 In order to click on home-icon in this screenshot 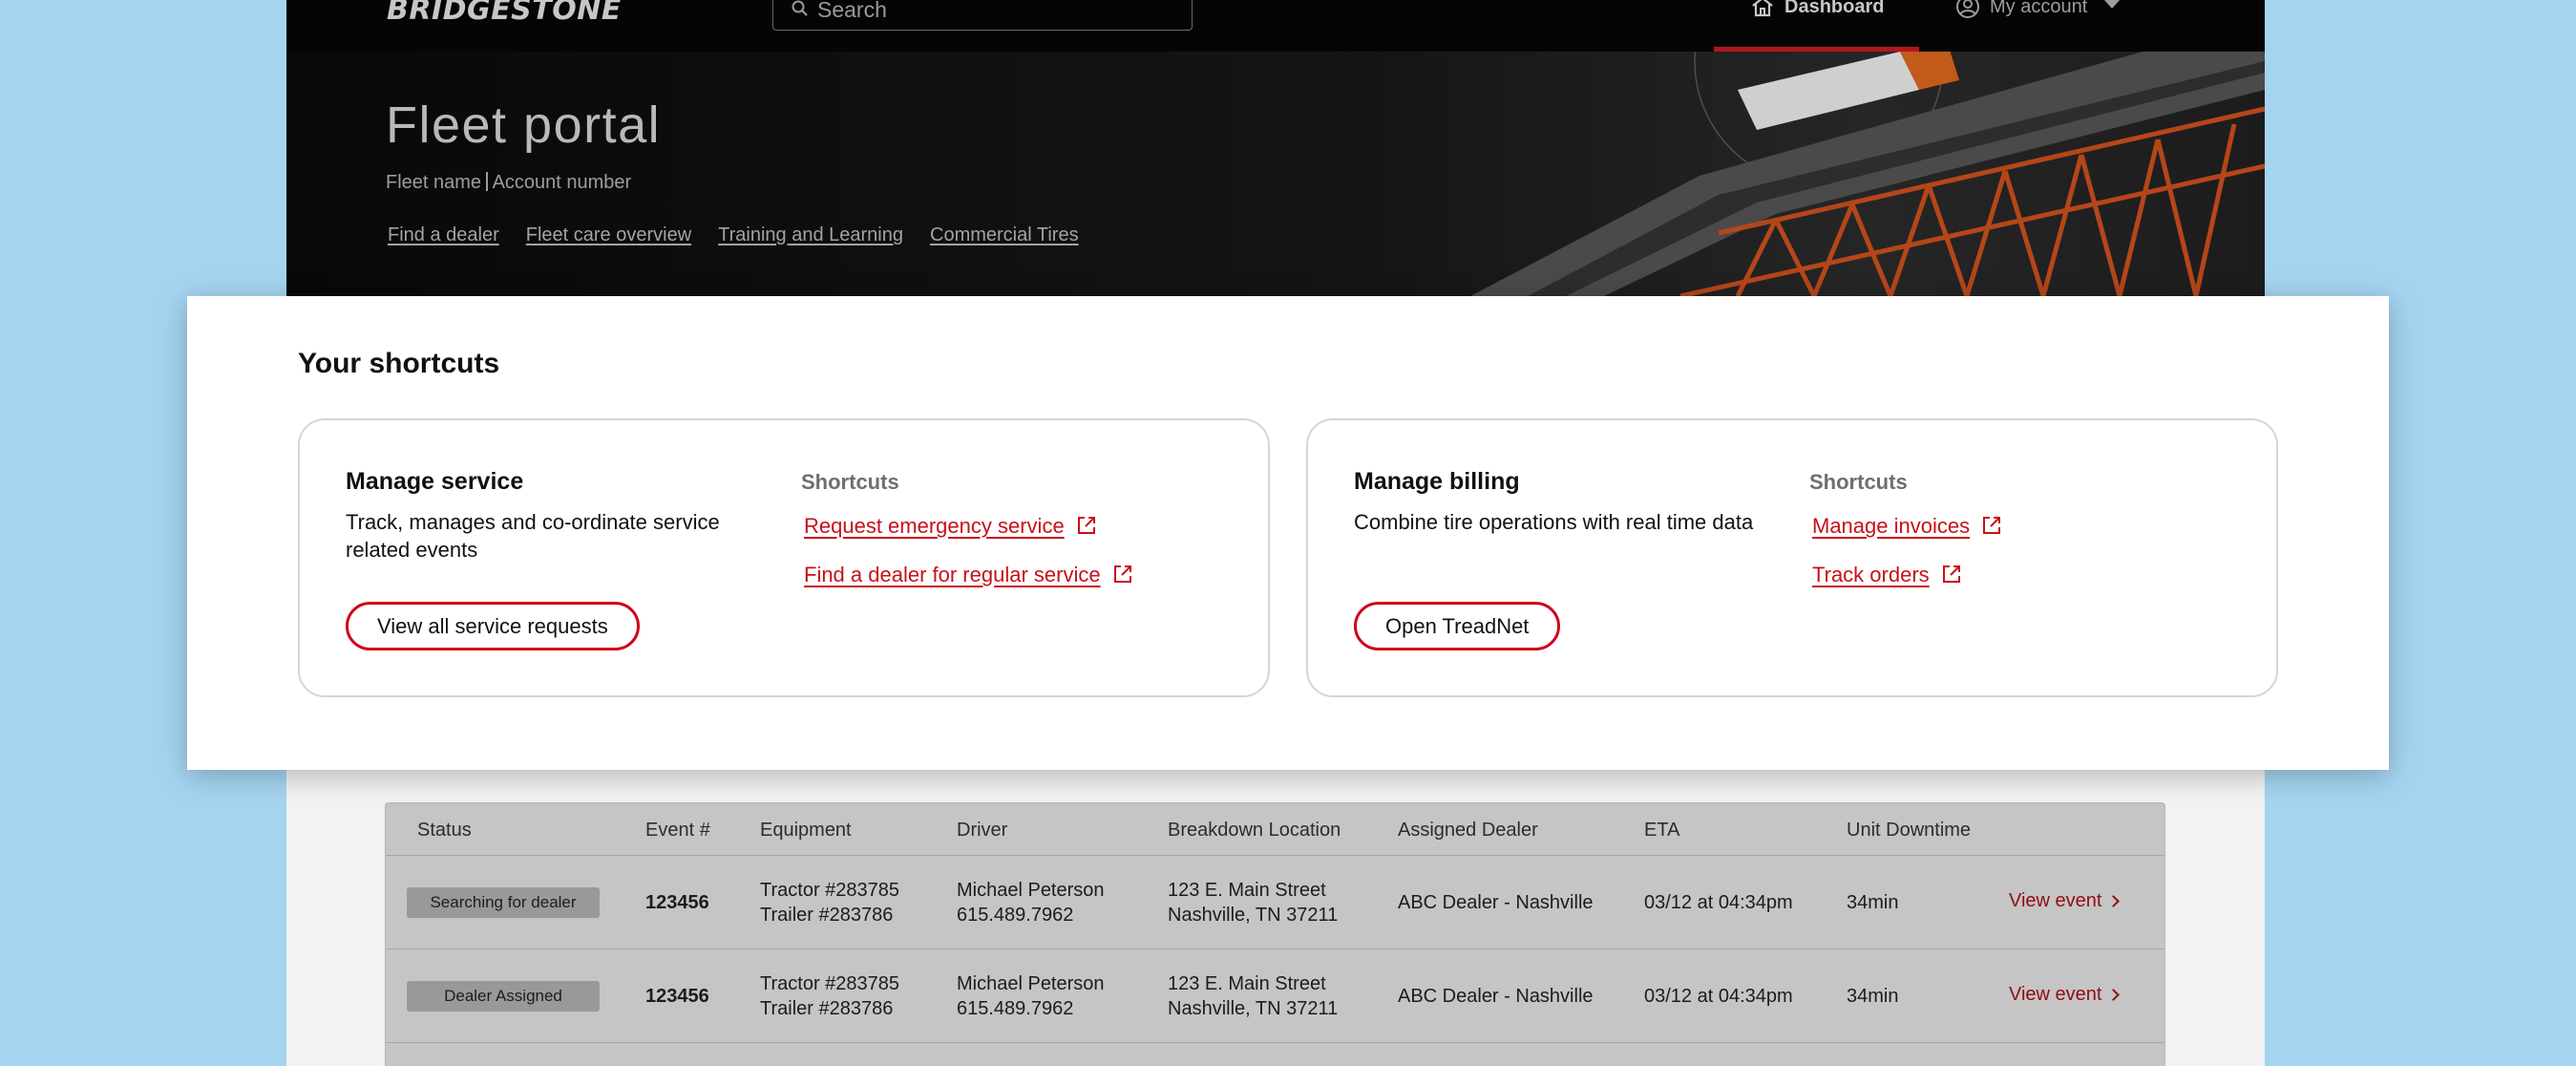, I will do `click(1762, 8)`.